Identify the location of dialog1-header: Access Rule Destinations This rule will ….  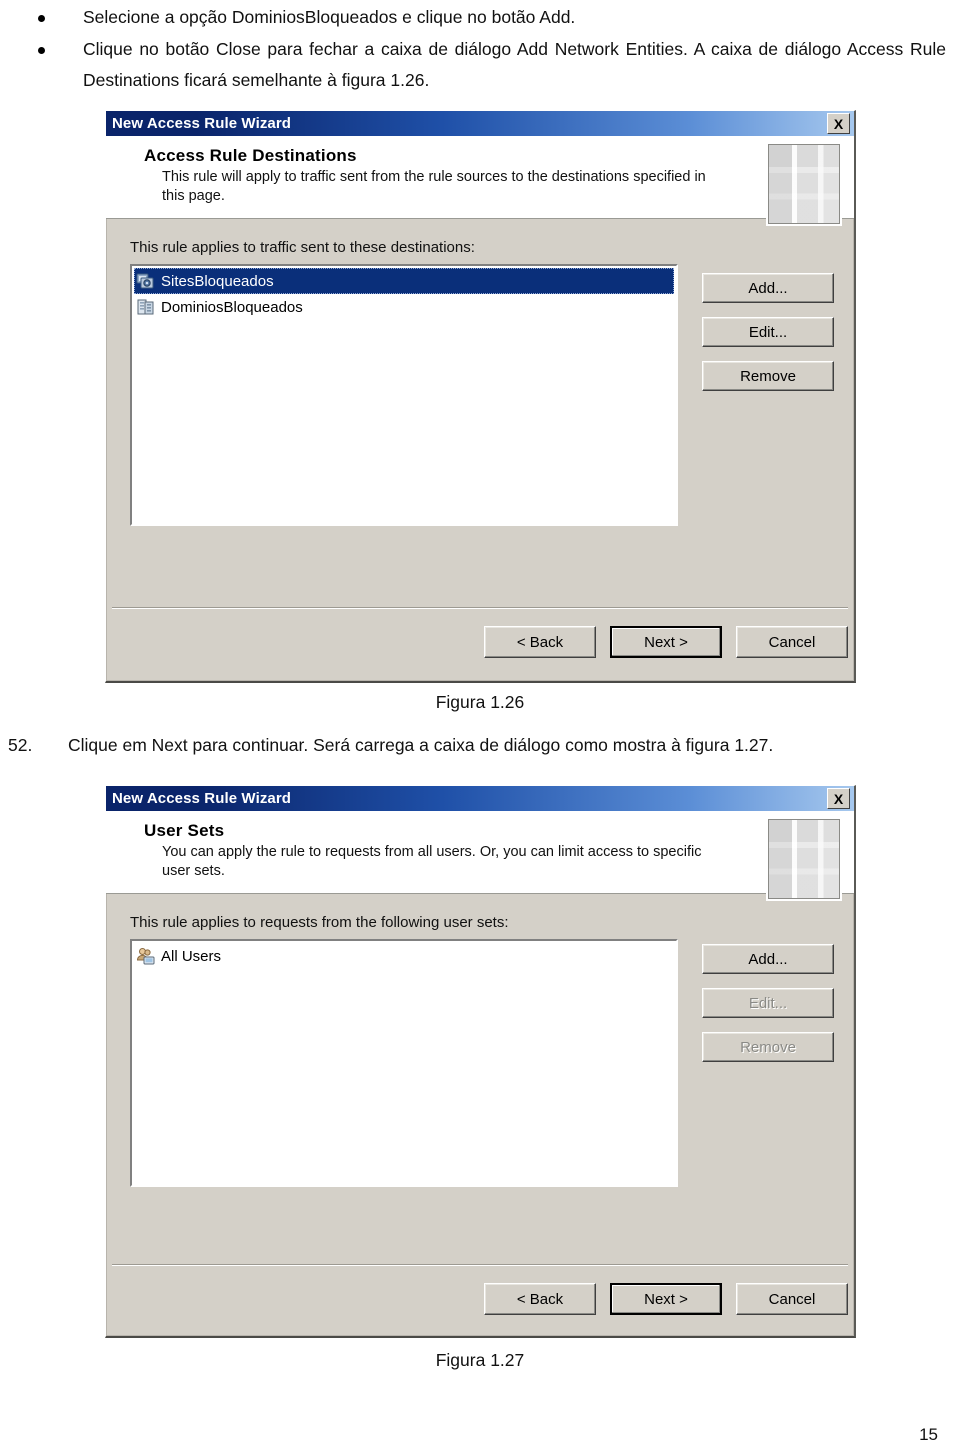
(480, 180).